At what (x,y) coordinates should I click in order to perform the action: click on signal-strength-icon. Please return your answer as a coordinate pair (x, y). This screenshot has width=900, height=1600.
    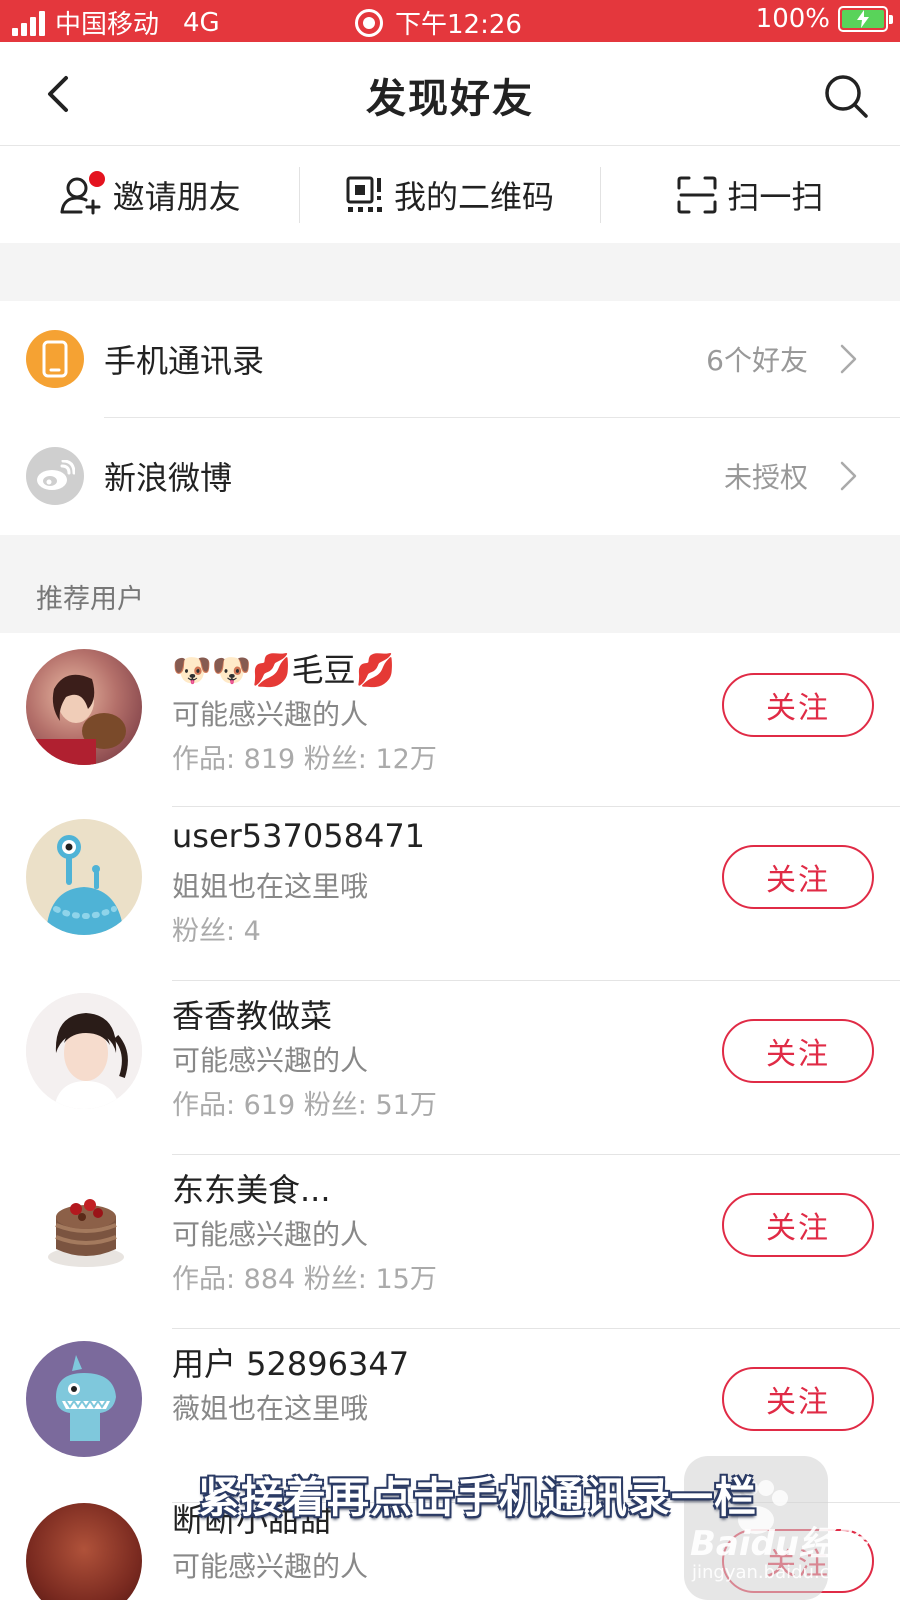
    Looking at the image, I should click on (28, 23).